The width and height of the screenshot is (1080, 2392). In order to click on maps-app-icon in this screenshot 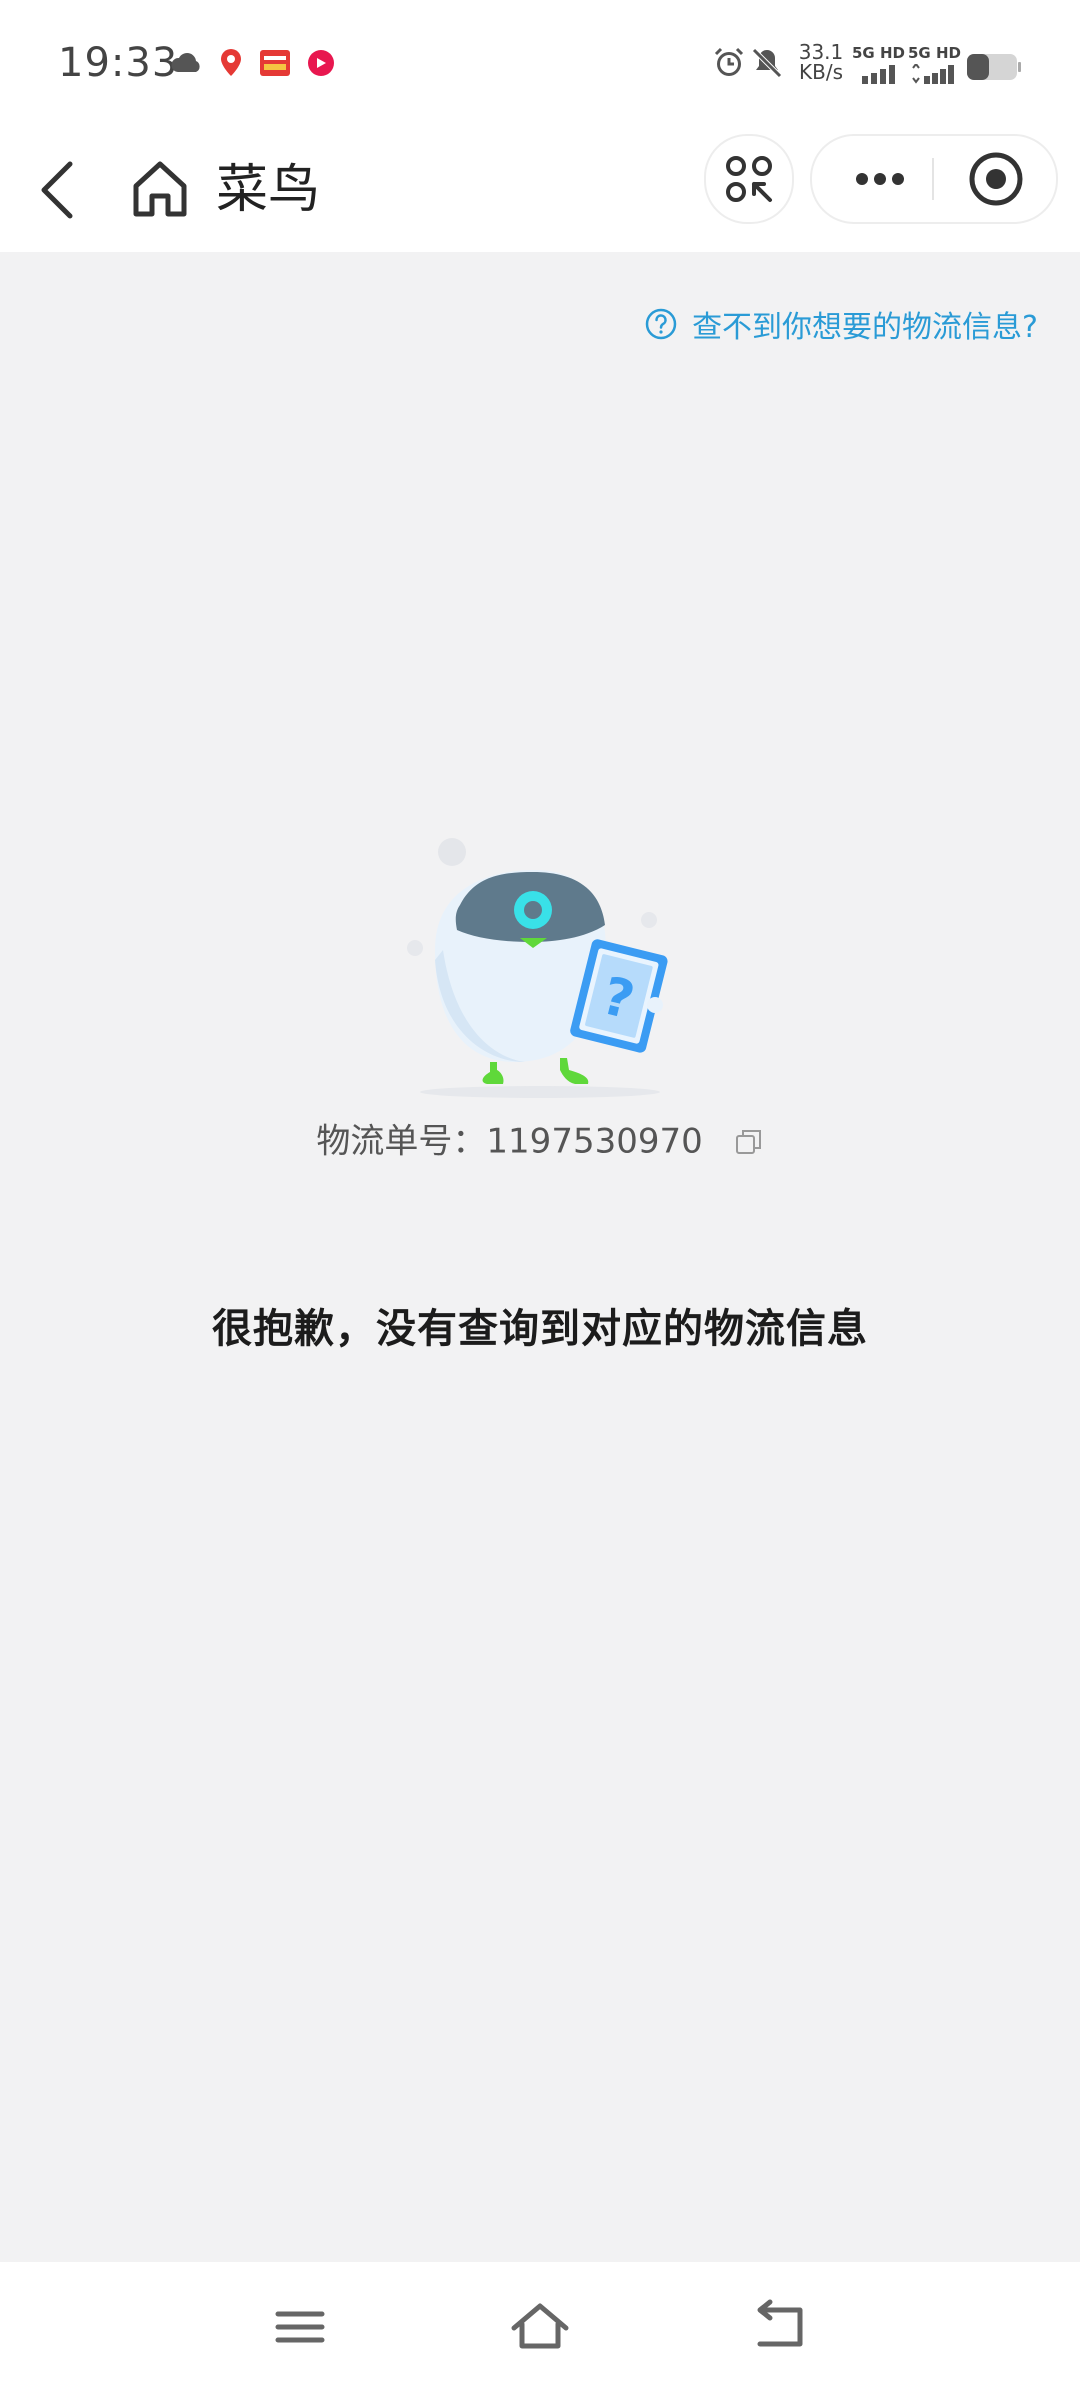, I will do `click(231, 62)`.